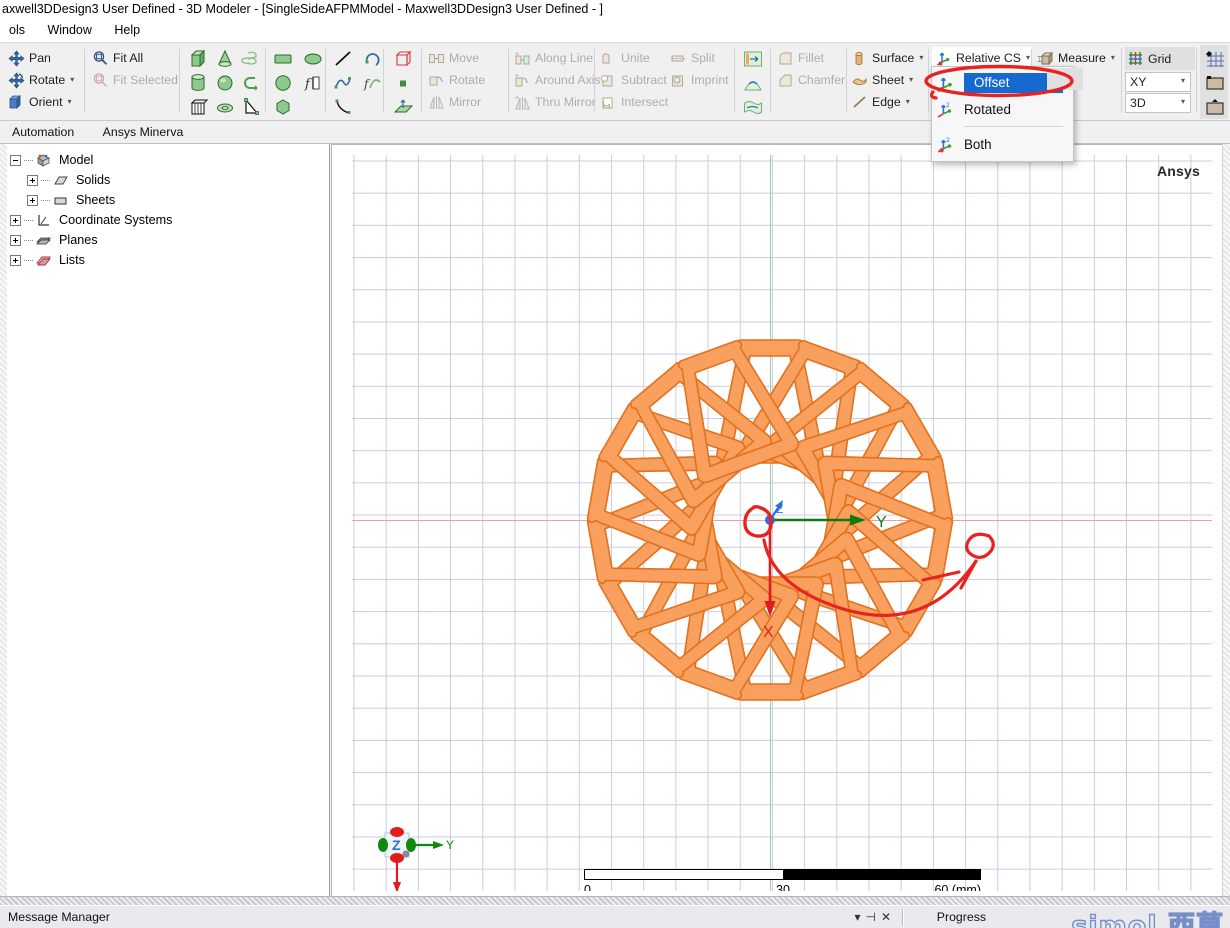 This screenshot has width=1230, height=928. Describe the element at coordinates (1160, 58) in the screenshot. I see `grid-button: Grid` at that location.